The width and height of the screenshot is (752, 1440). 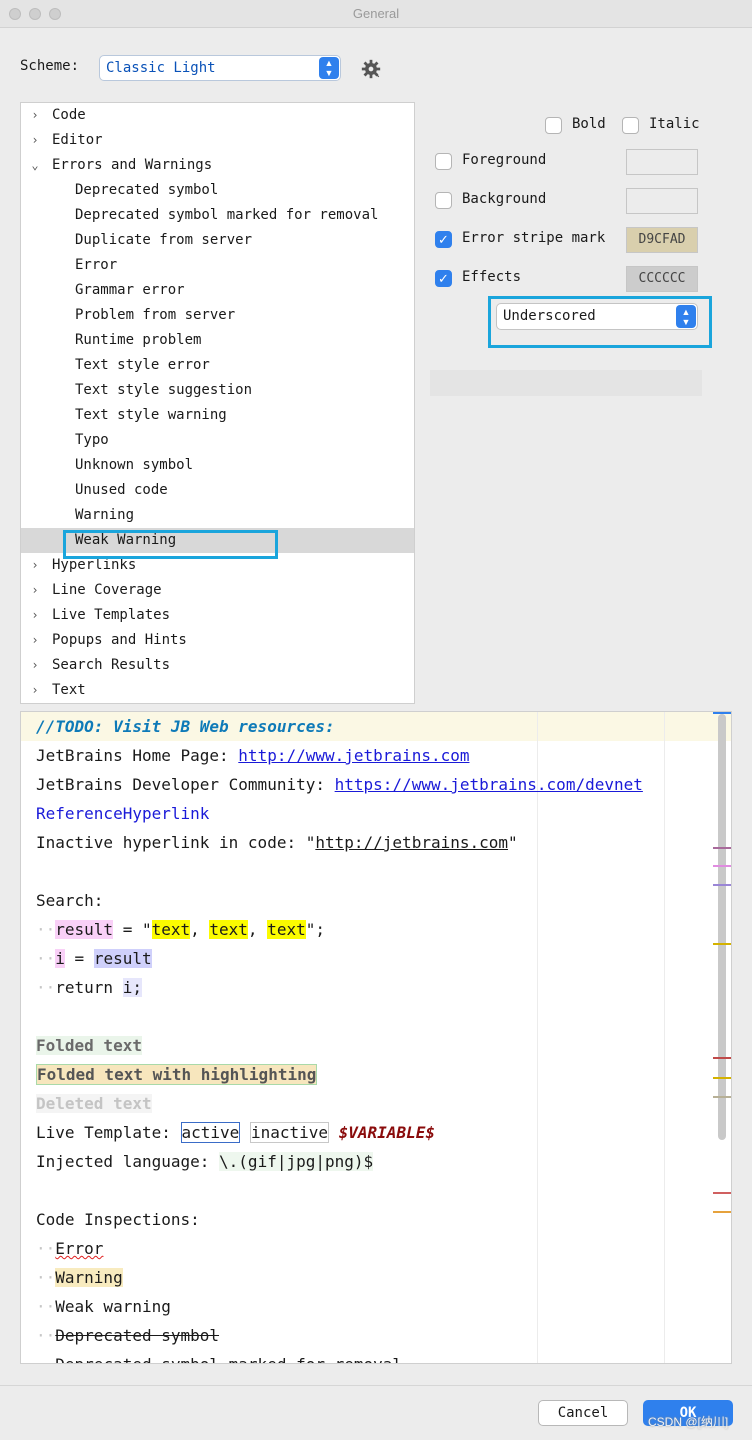 What do you see at coordinates (200, 929) in the screenshot?
I see `comma-1: ,` at bounding box center [200, 929].